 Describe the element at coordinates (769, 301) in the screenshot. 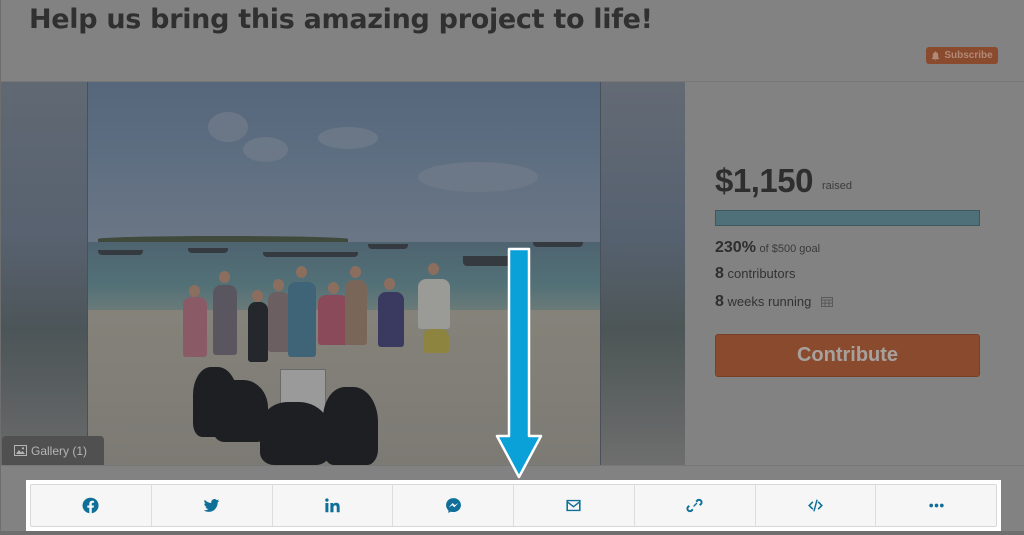

I see `weeks-label: weeks running` at that location.